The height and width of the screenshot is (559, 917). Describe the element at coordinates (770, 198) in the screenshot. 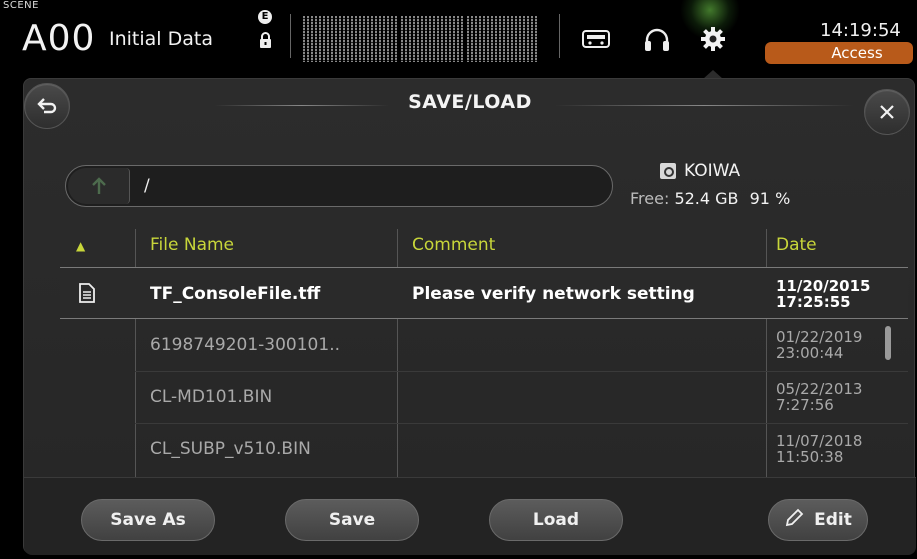

I see `free-percent: 91 %` at that location.